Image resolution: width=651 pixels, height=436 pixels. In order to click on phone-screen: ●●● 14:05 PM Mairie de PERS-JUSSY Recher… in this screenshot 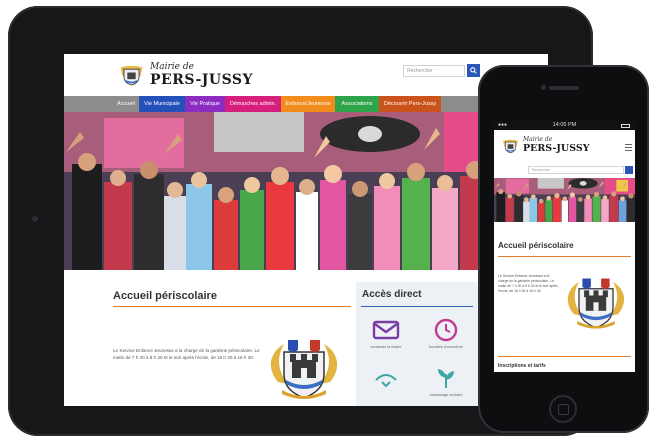, I will do `click(564, 246)`.